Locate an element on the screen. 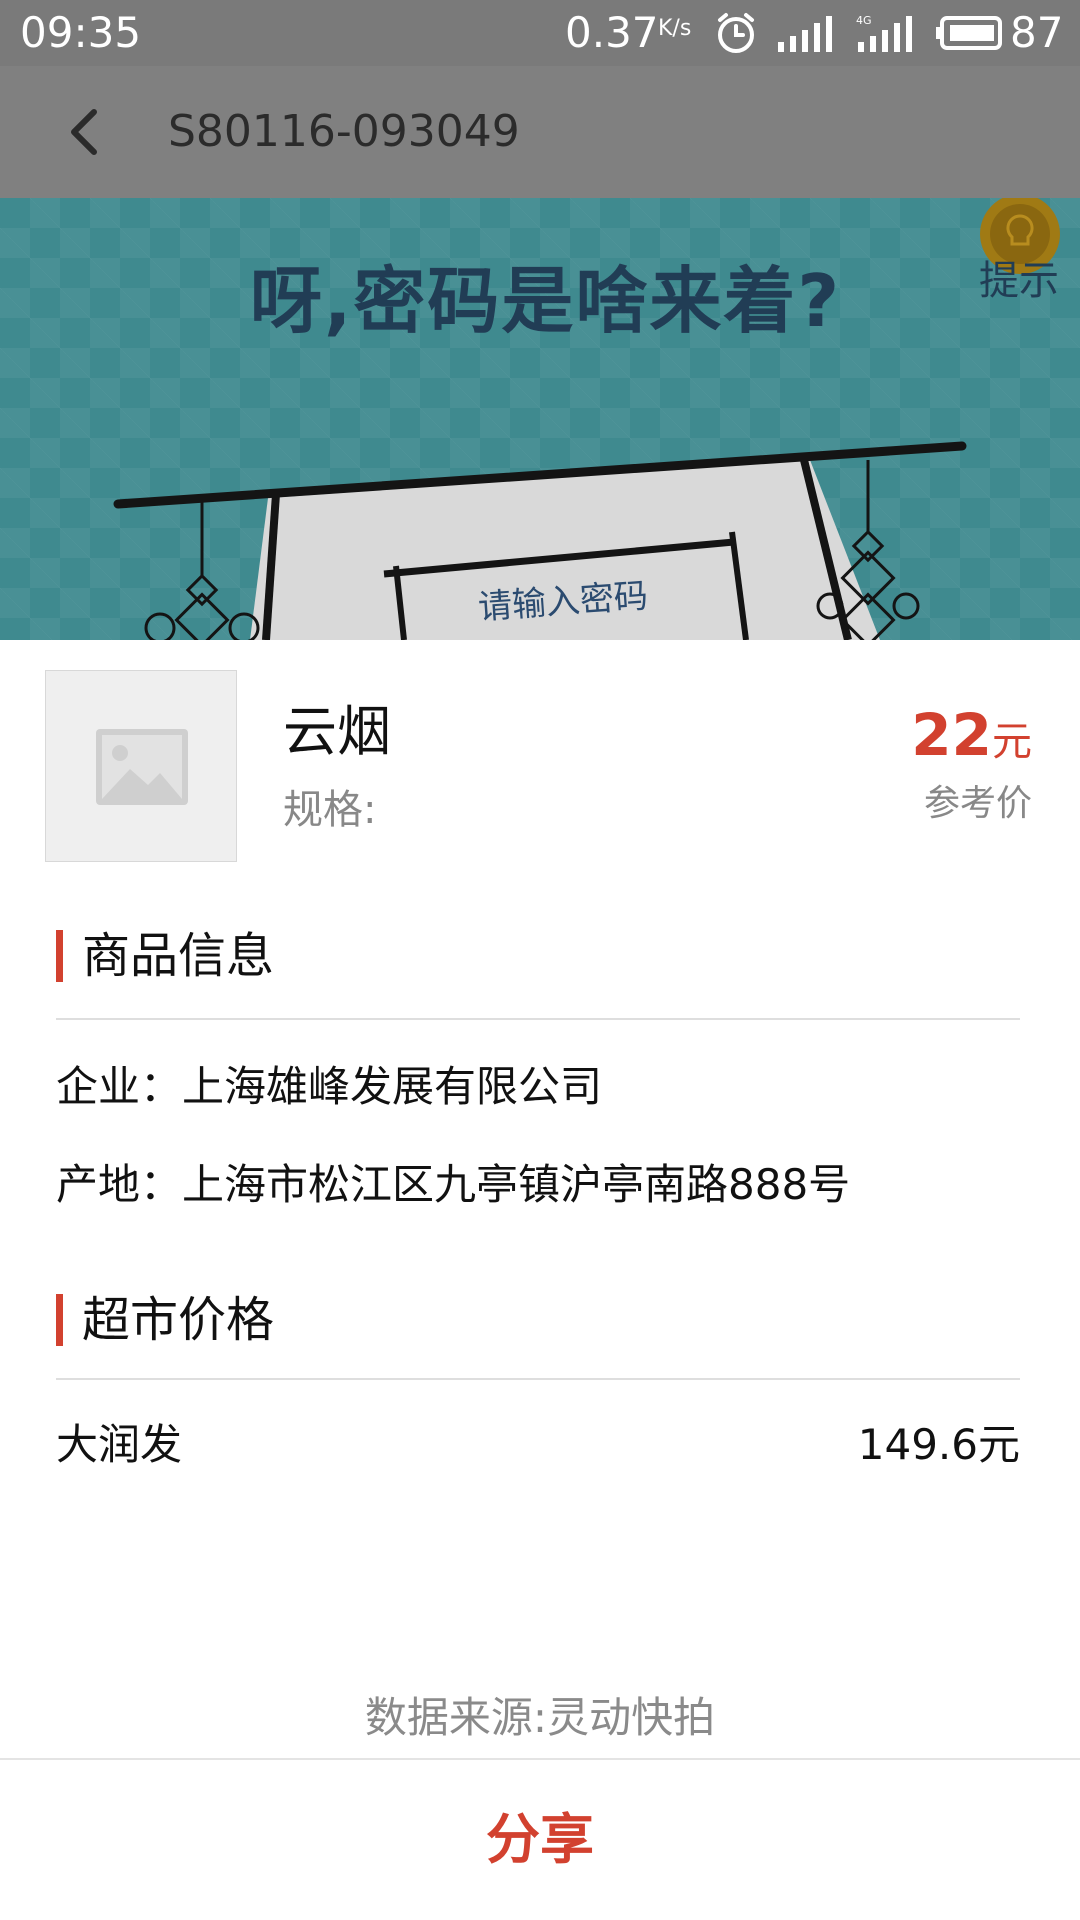  section-title: 商品信息 is located at coordinates (178, 956).